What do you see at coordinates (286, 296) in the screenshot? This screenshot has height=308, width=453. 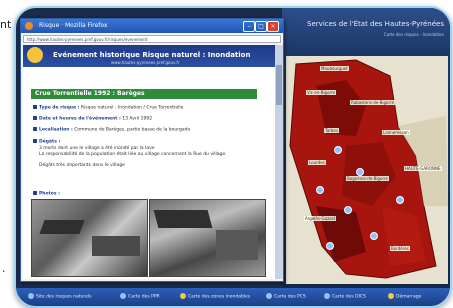 I see `taskbar-item: Carte des PCS` at bounding box center [286, 296].